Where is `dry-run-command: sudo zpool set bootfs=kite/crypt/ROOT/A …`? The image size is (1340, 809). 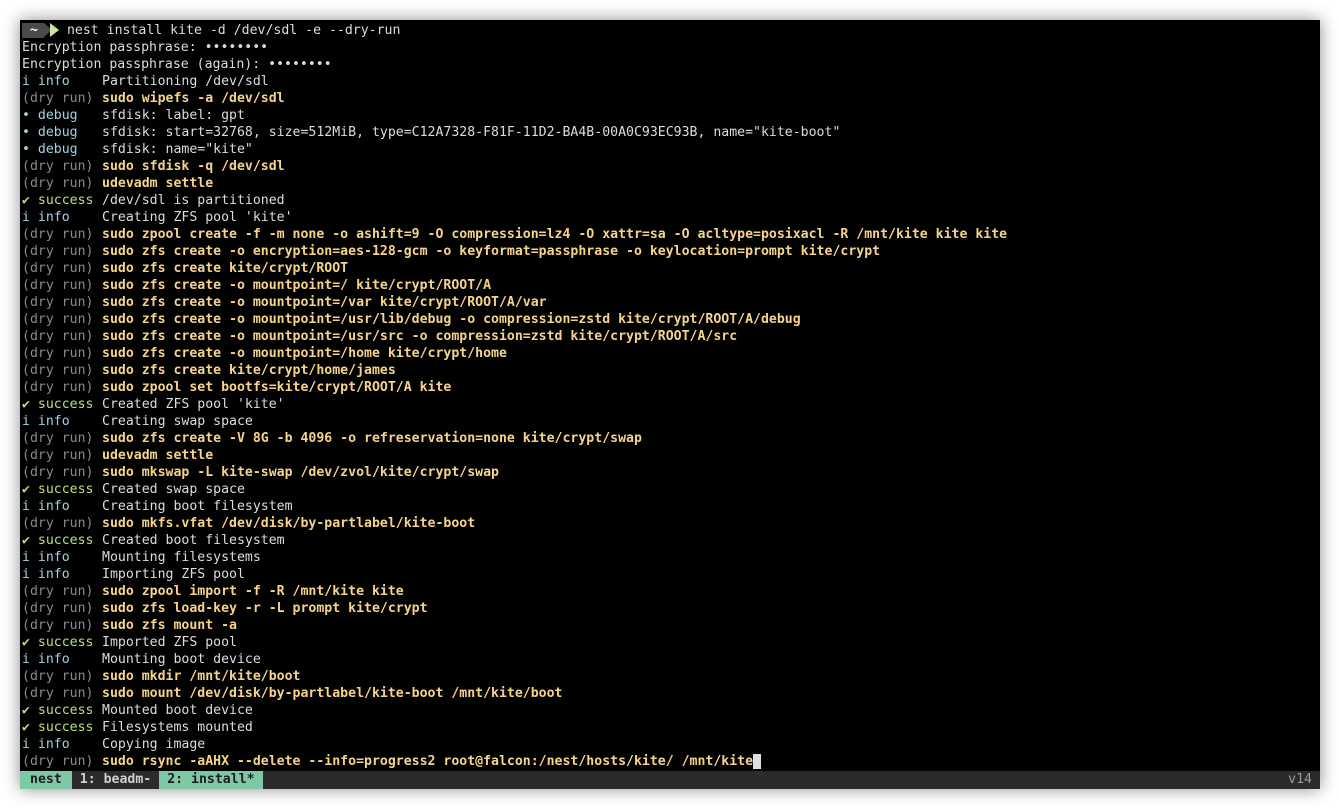 dry-run-command: sudo zpool set bootfs=kite/crypt/ROOT/A … is located at coordinates (277, 387).